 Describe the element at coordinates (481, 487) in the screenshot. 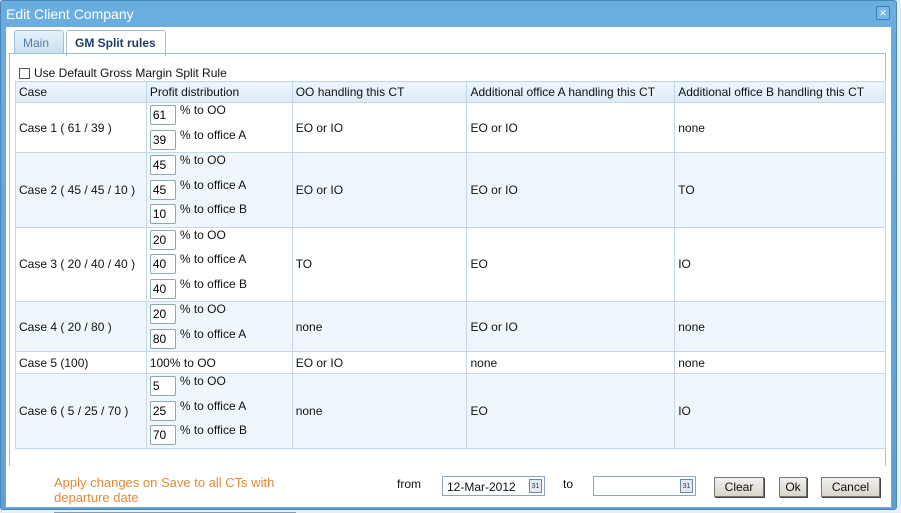

I see `from-date-value: 12-Mar-2012` at that location.